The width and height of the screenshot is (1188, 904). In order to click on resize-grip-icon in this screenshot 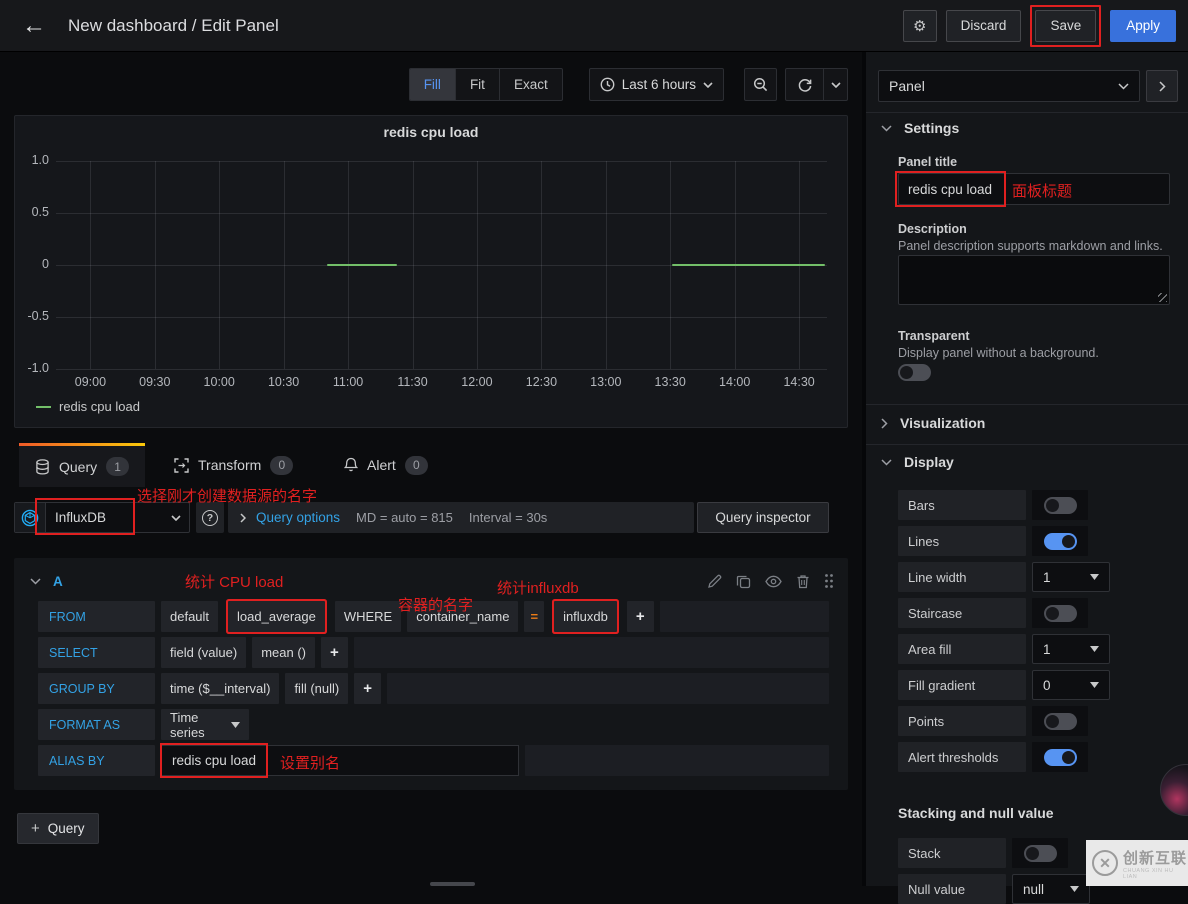, I will do `click(1162, 297)`.